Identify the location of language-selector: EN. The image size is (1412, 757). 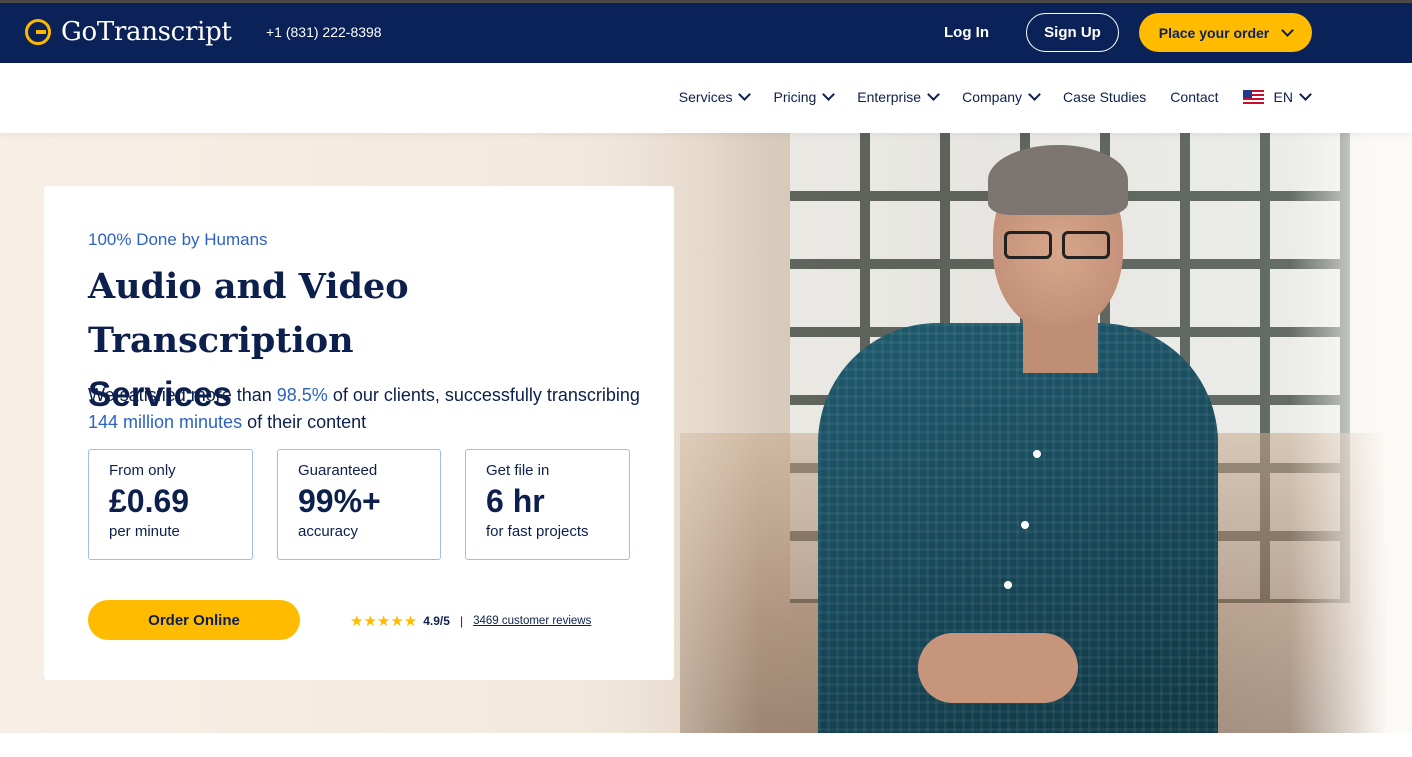
(1277, 96).